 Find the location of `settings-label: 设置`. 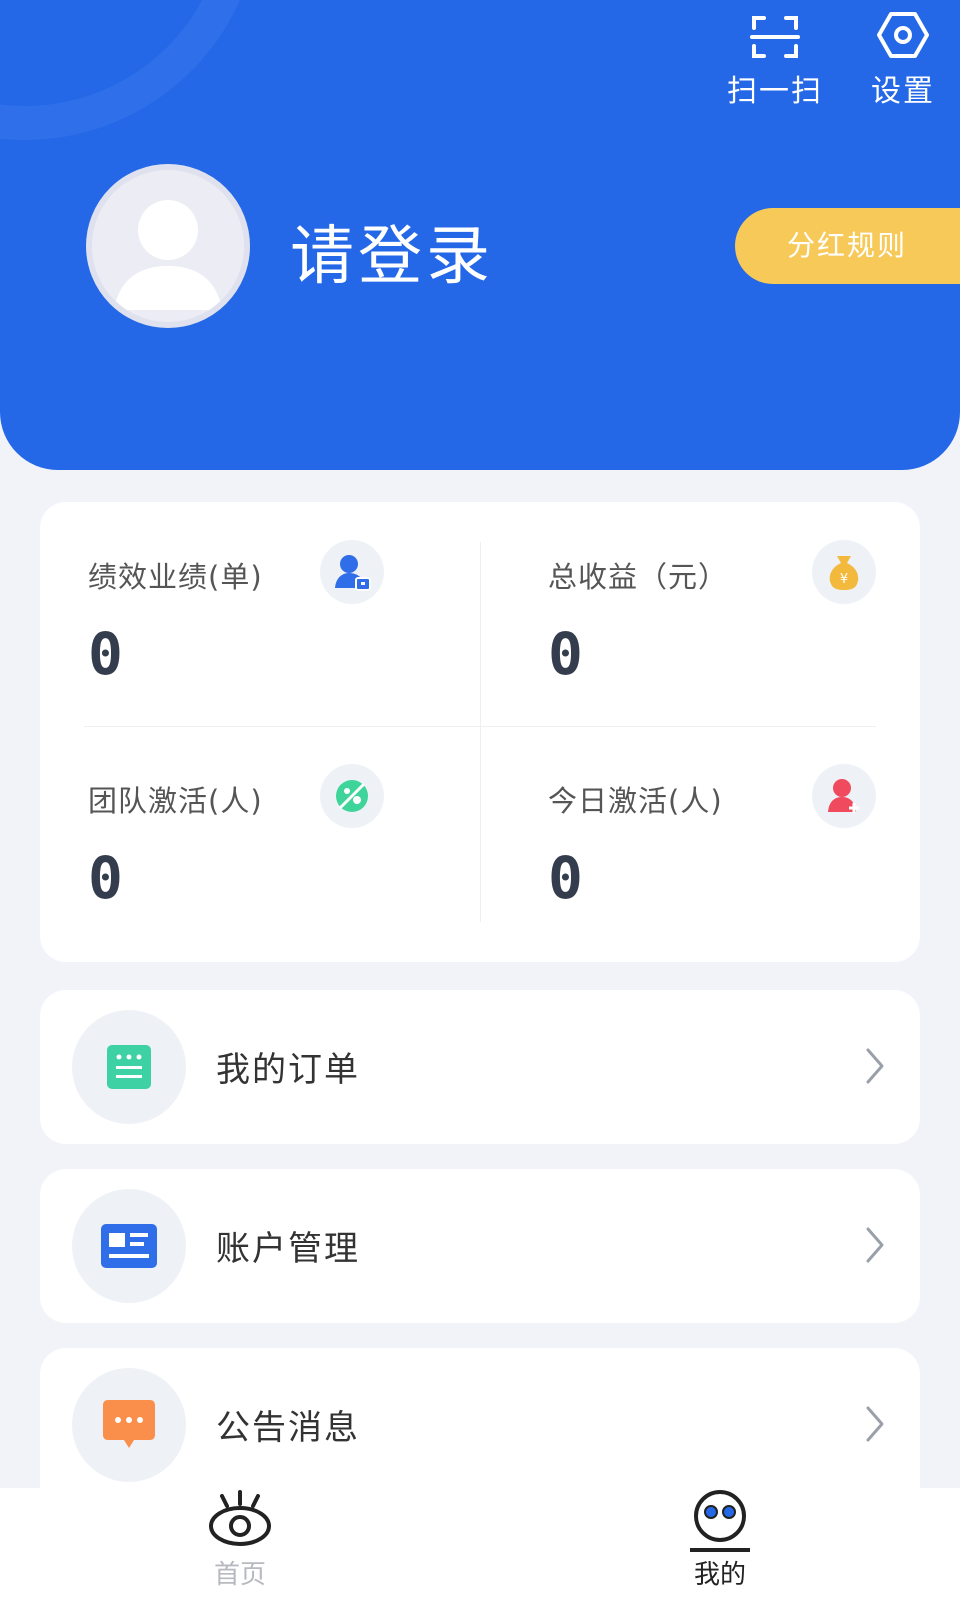

settings-label: 设置 is located at coordinates (903, 91).